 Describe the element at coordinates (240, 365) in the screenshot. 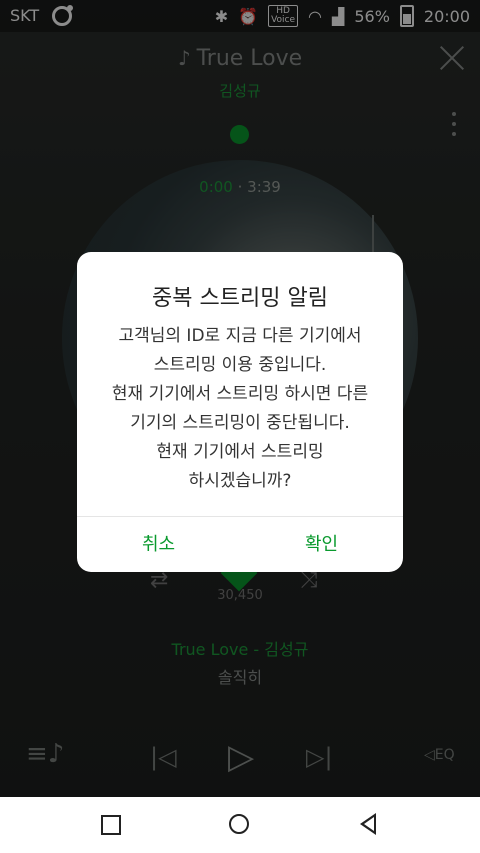

I see `dialog-message-line: 스트리밍 이용 중입니다.` at that location.